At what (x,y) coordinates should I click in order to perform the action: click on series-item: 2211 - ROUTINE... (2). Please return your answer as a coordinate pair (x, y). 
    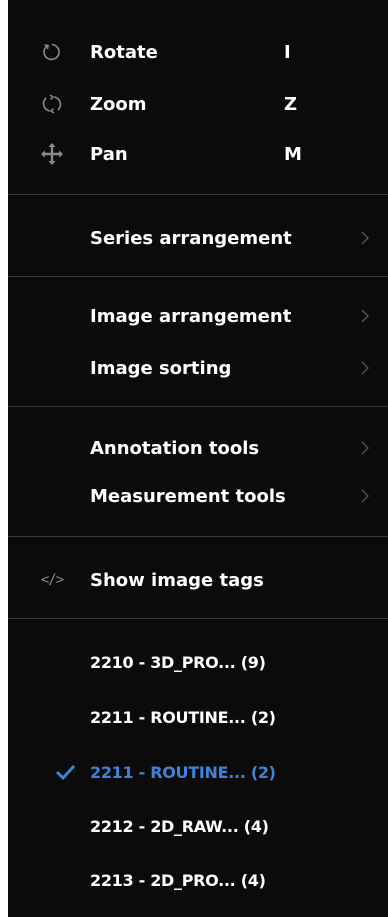
    Looking at the image, I should click on (198, 717).